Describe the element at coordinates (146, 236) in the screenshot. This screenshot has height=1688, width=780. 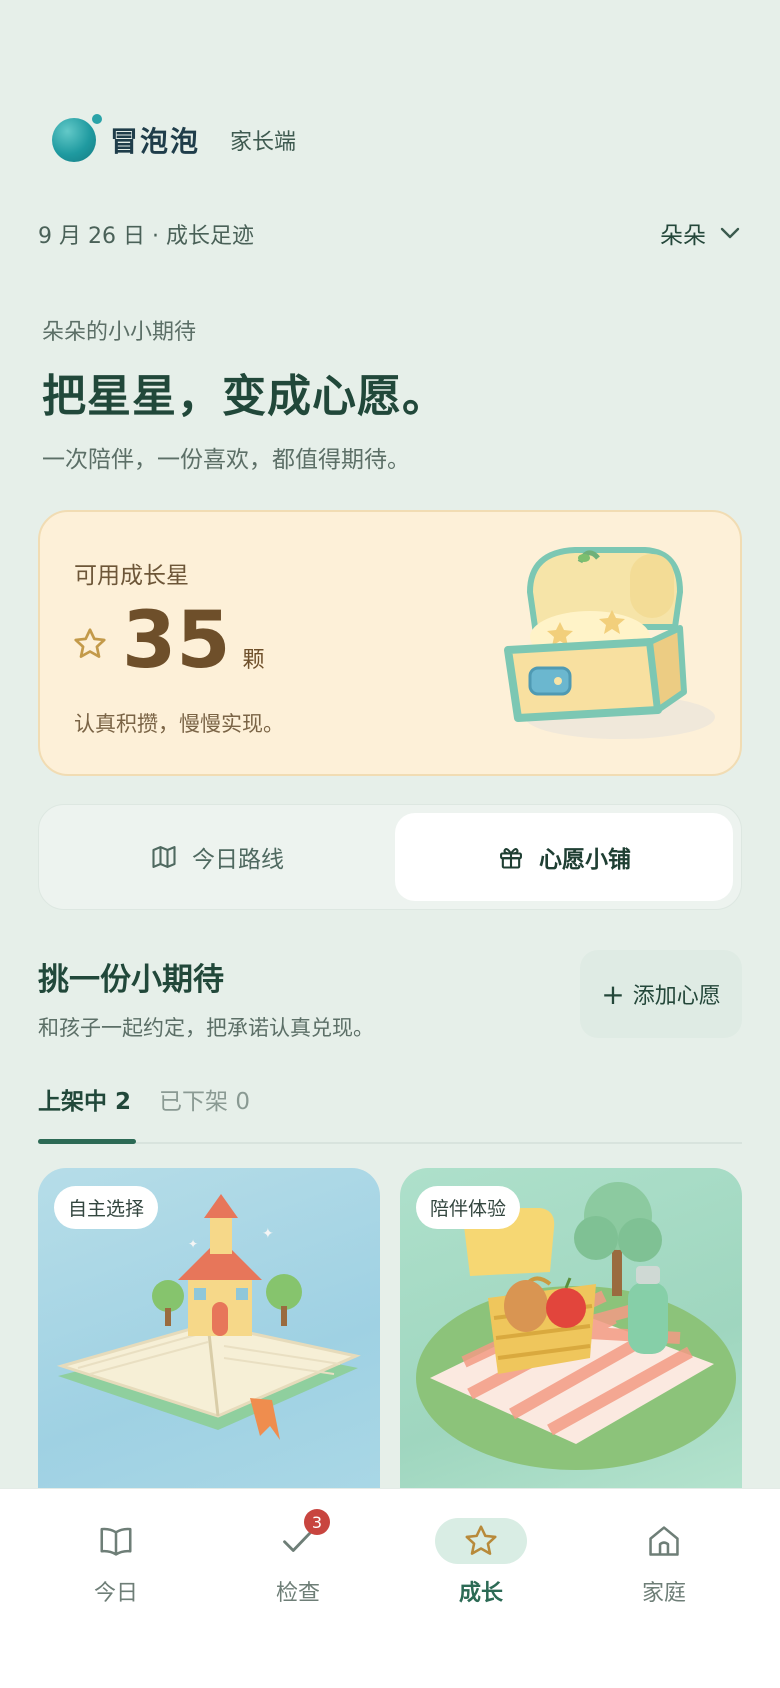
I see `date-line: 9 月 26 日 · 成长足迹` at that location.